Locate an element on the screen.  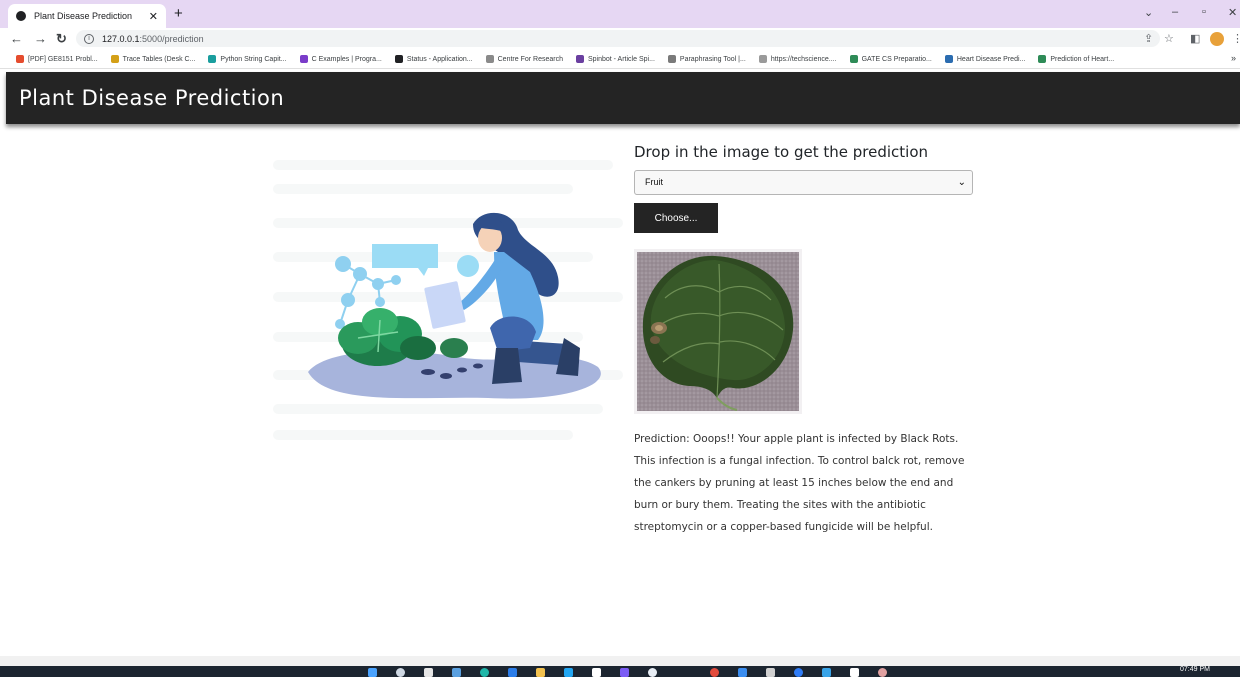
address-bar: i 127.0.0.1:5000/prediction is located at coordinates (618, 38).